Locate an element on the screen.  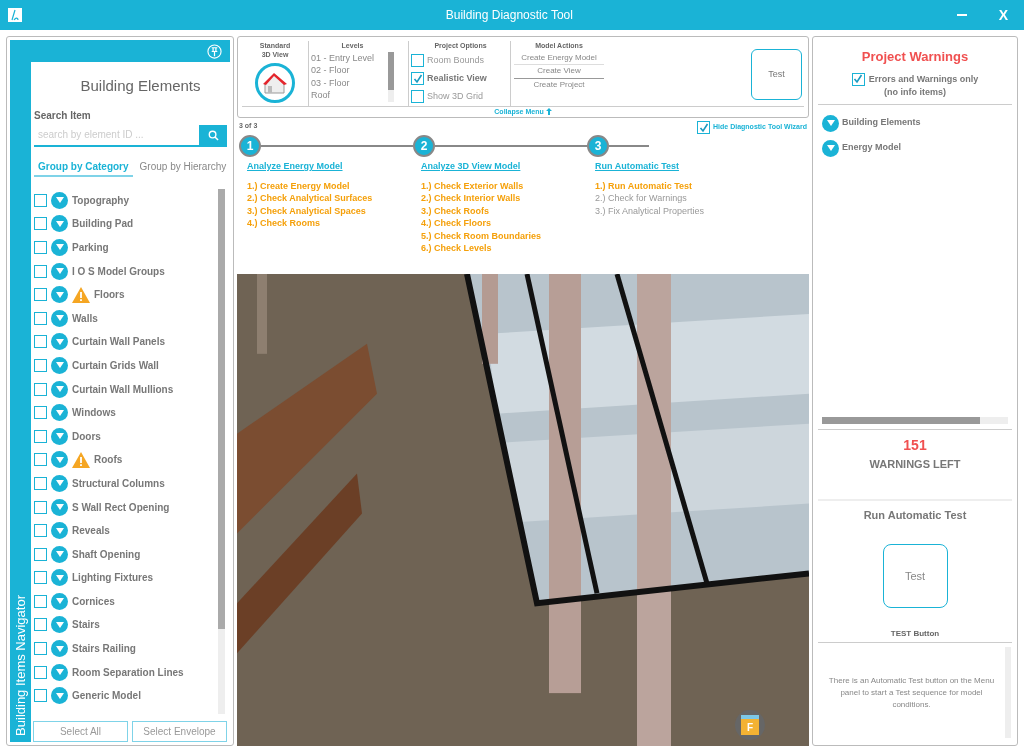
element-category-label: Structural Columns is located at coordinates (118, 483).